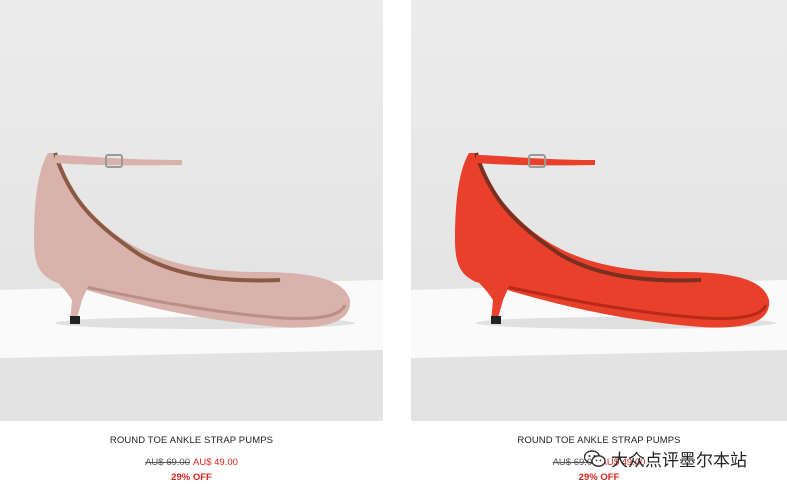  I want to click on original-price: AU$ 69.00, so click(167, 462).